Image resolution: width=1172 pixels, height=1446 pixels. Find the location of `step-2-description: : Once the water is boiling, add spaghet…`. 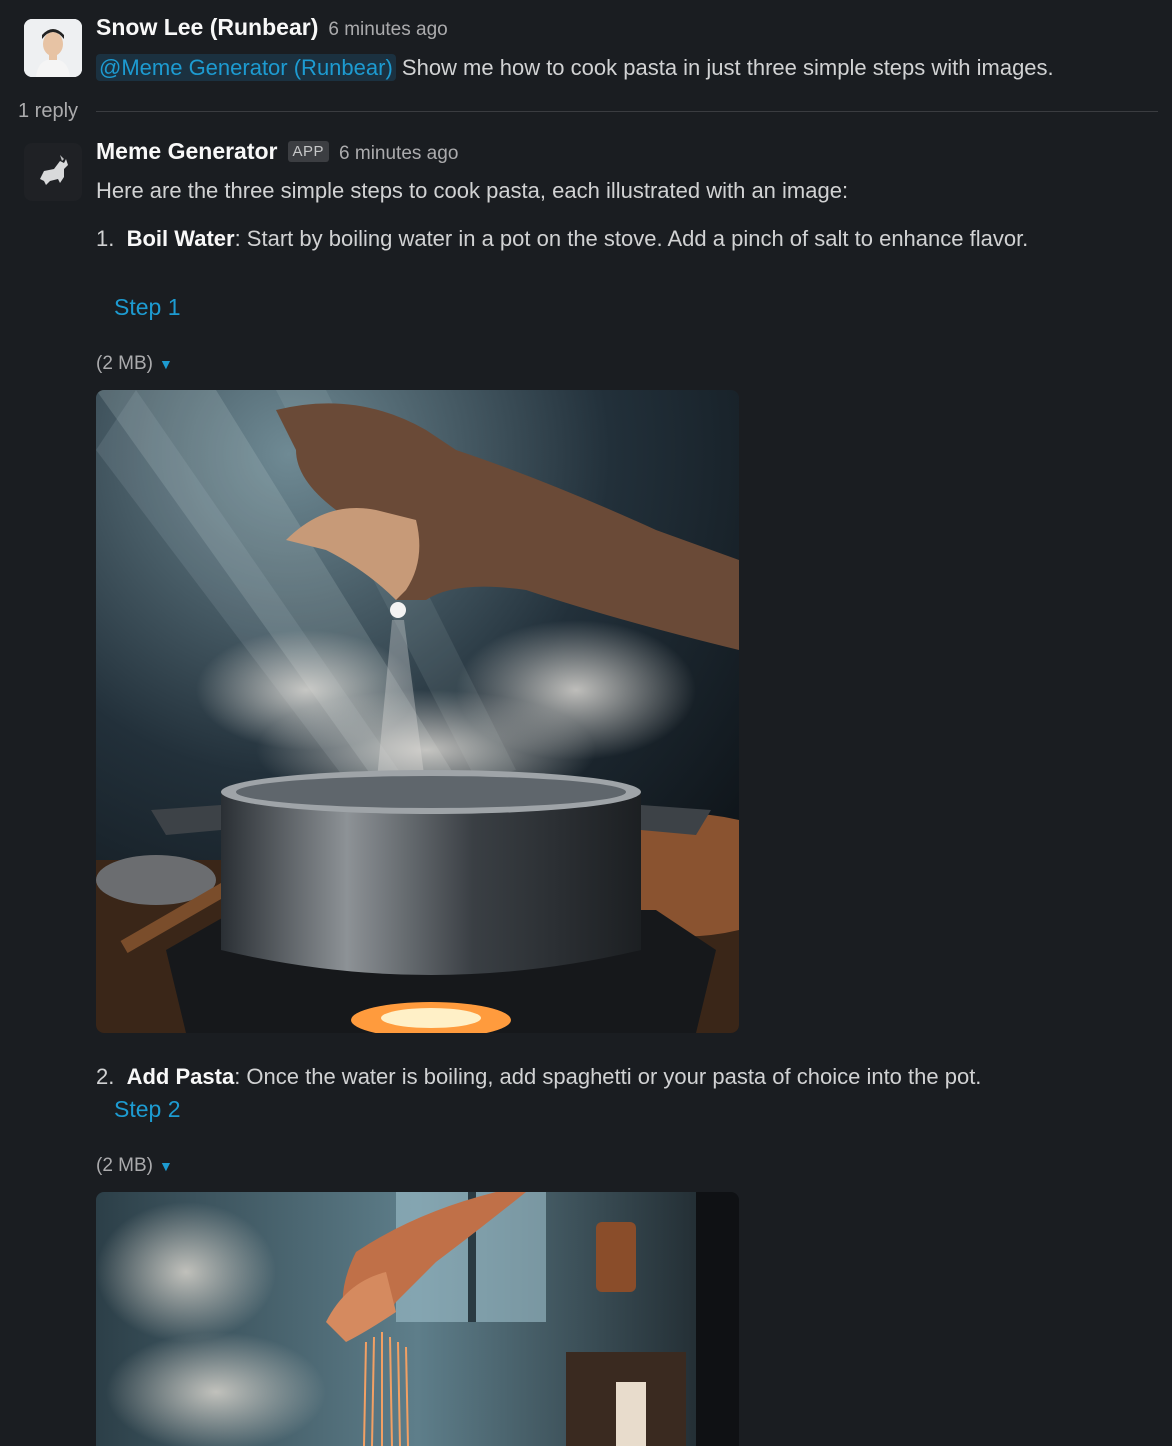

step-2-description: : Once the water is boiling, add spaghet… is located at coordinates (608, 1076).